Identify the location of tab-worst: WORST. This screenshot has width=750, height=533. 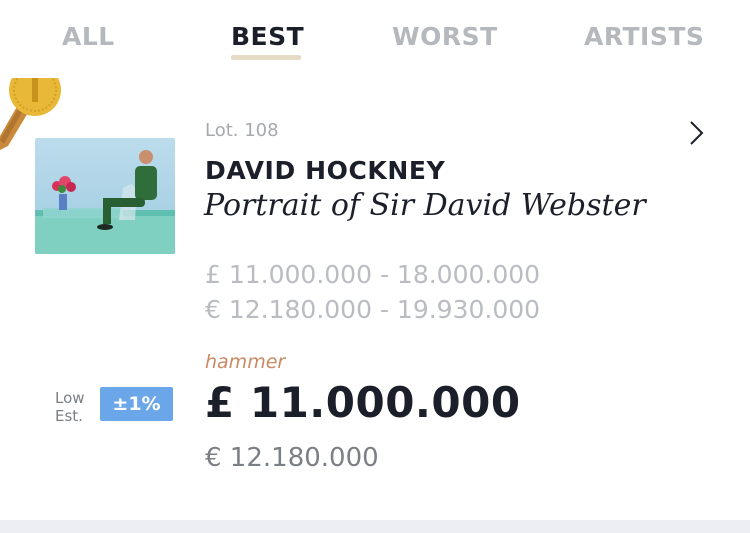
(445, 36).